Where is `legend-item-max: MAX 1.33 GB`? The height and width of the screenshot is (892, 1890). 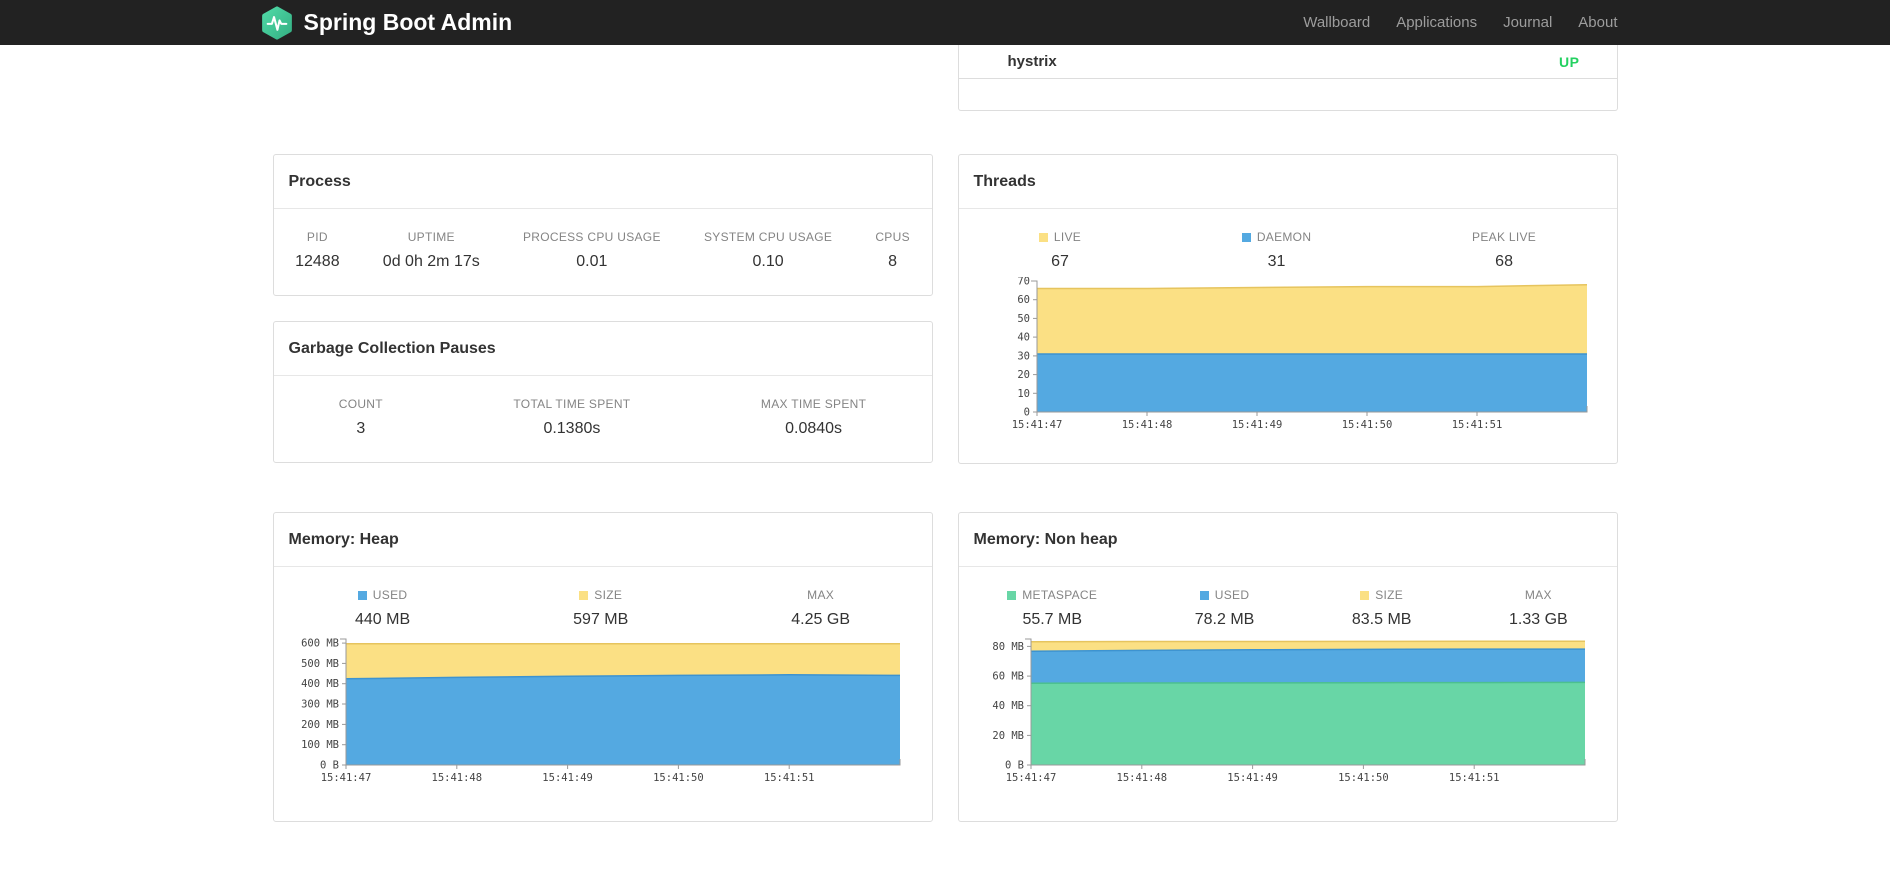
legend-item-max: MAX 1.33 GB is located at coordinates (1538, 608).